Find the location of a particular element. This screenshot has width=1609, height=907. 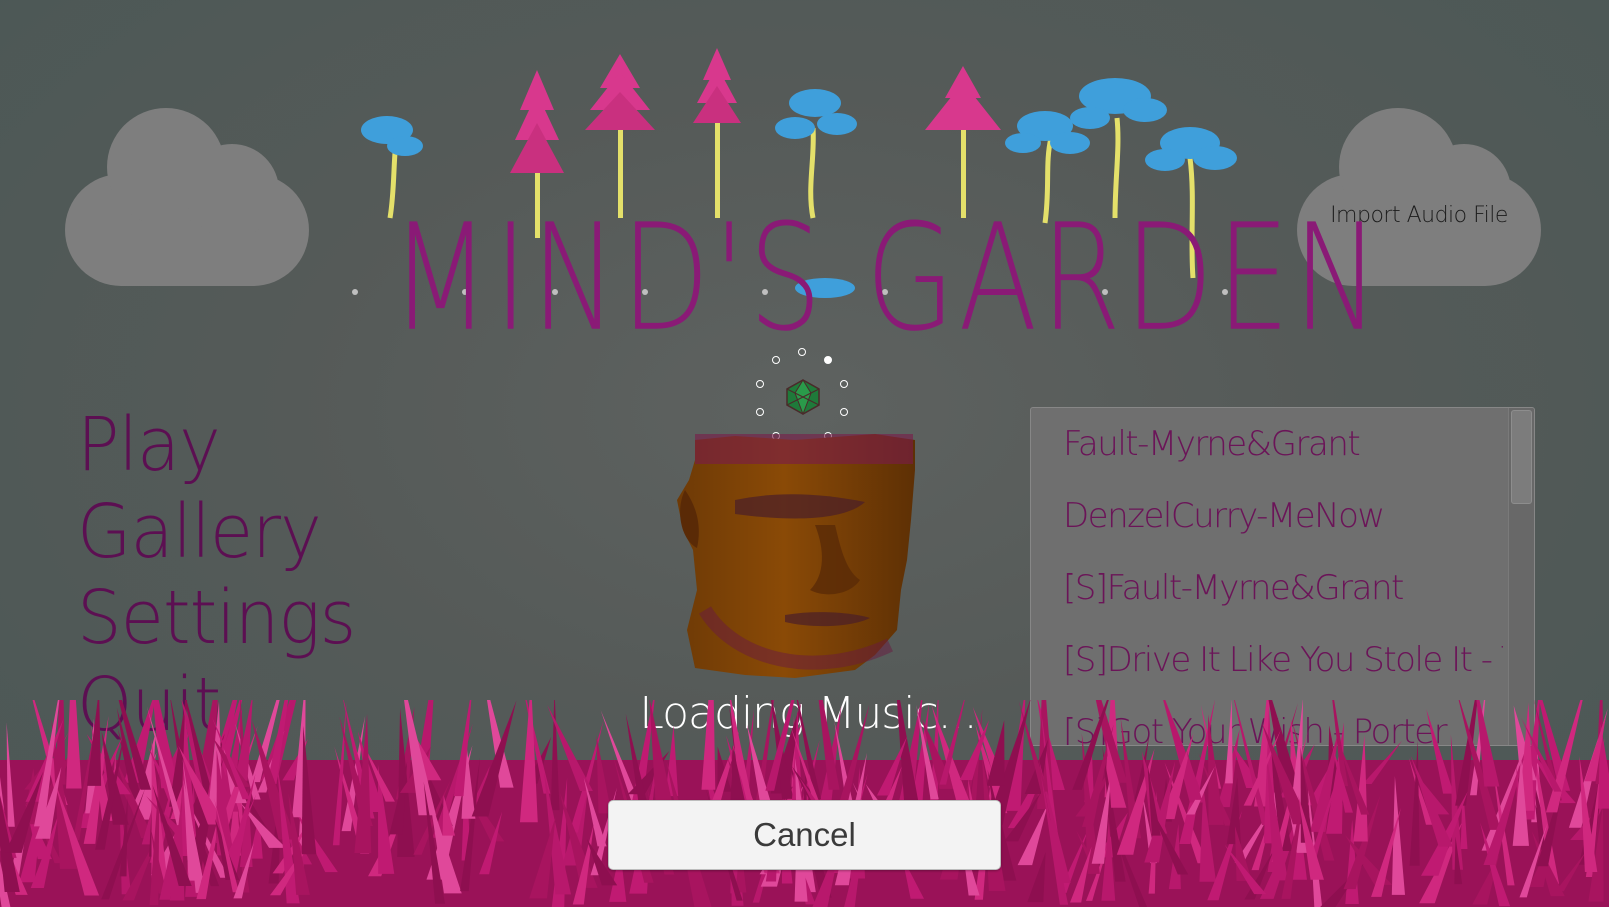

menu-gallery: Gallery is located at coordinates (199, 532).